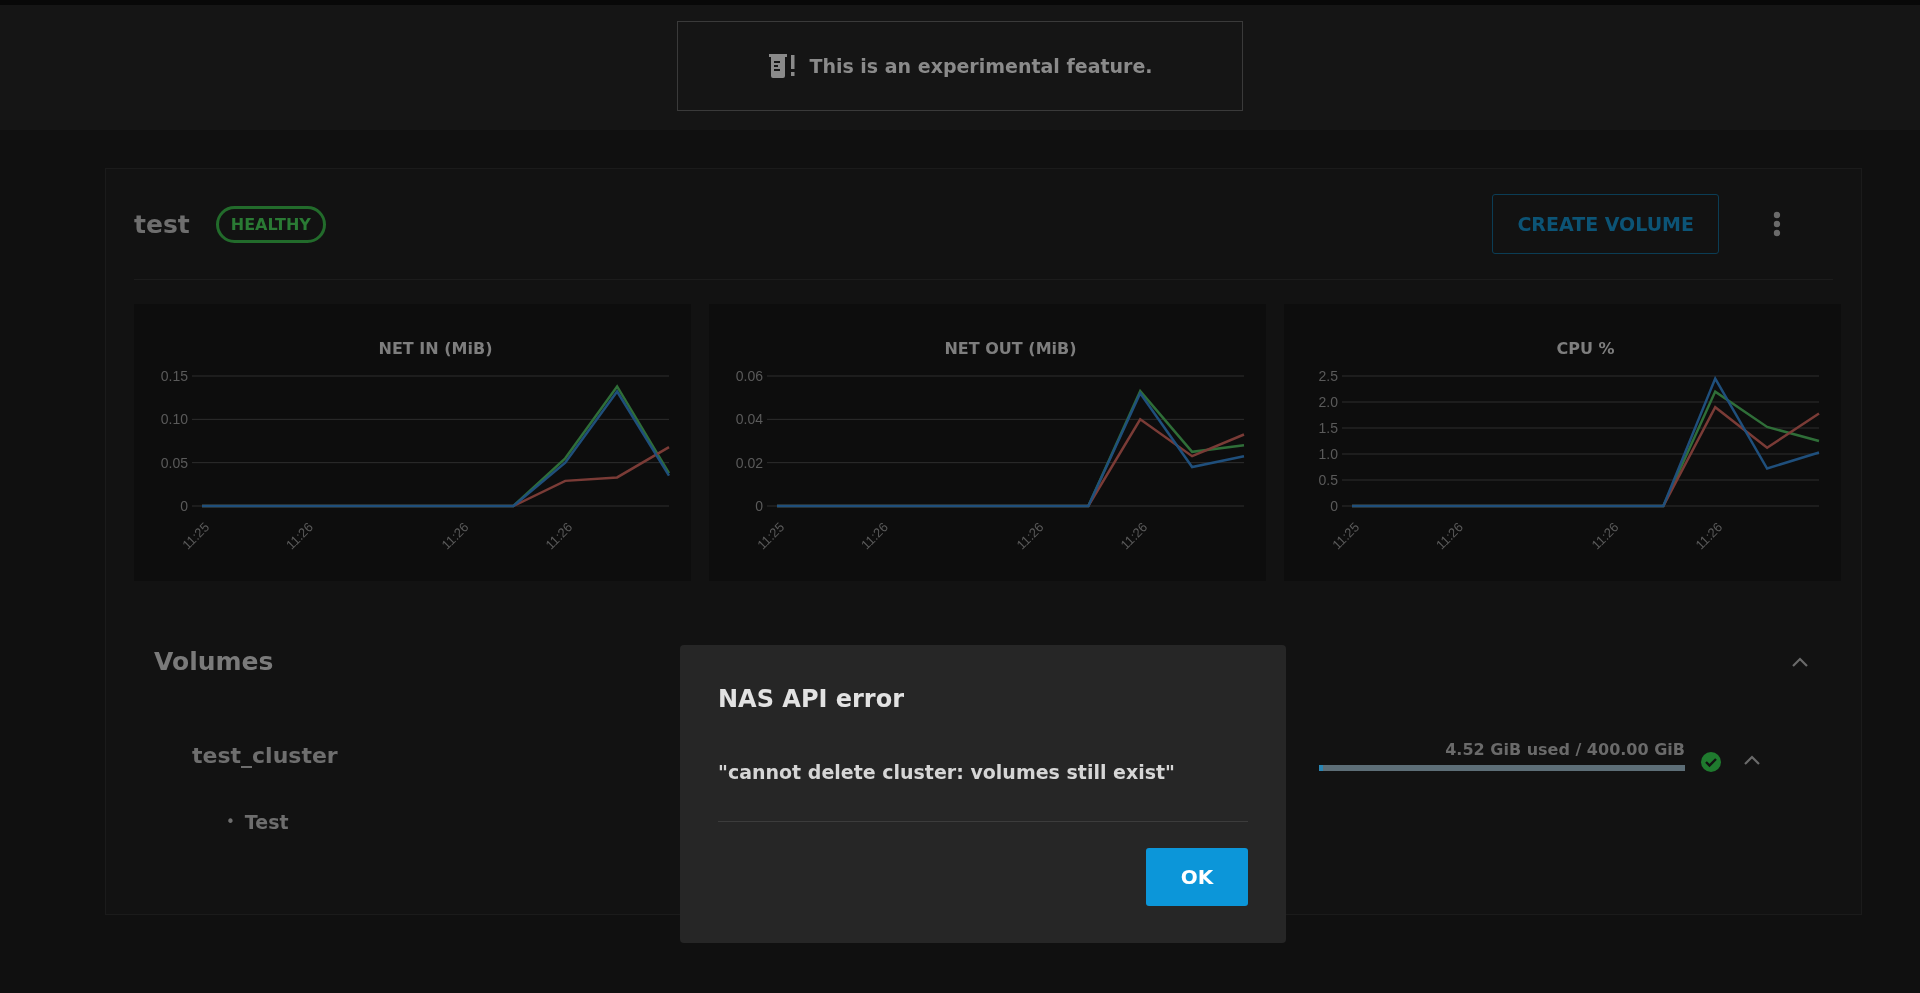 The width and height of the screenshot is (1920, 993). What do you see at coordinates (162, 224) in the screenshot?
I see `cluster-name: test` at bounding box center [162, 224].